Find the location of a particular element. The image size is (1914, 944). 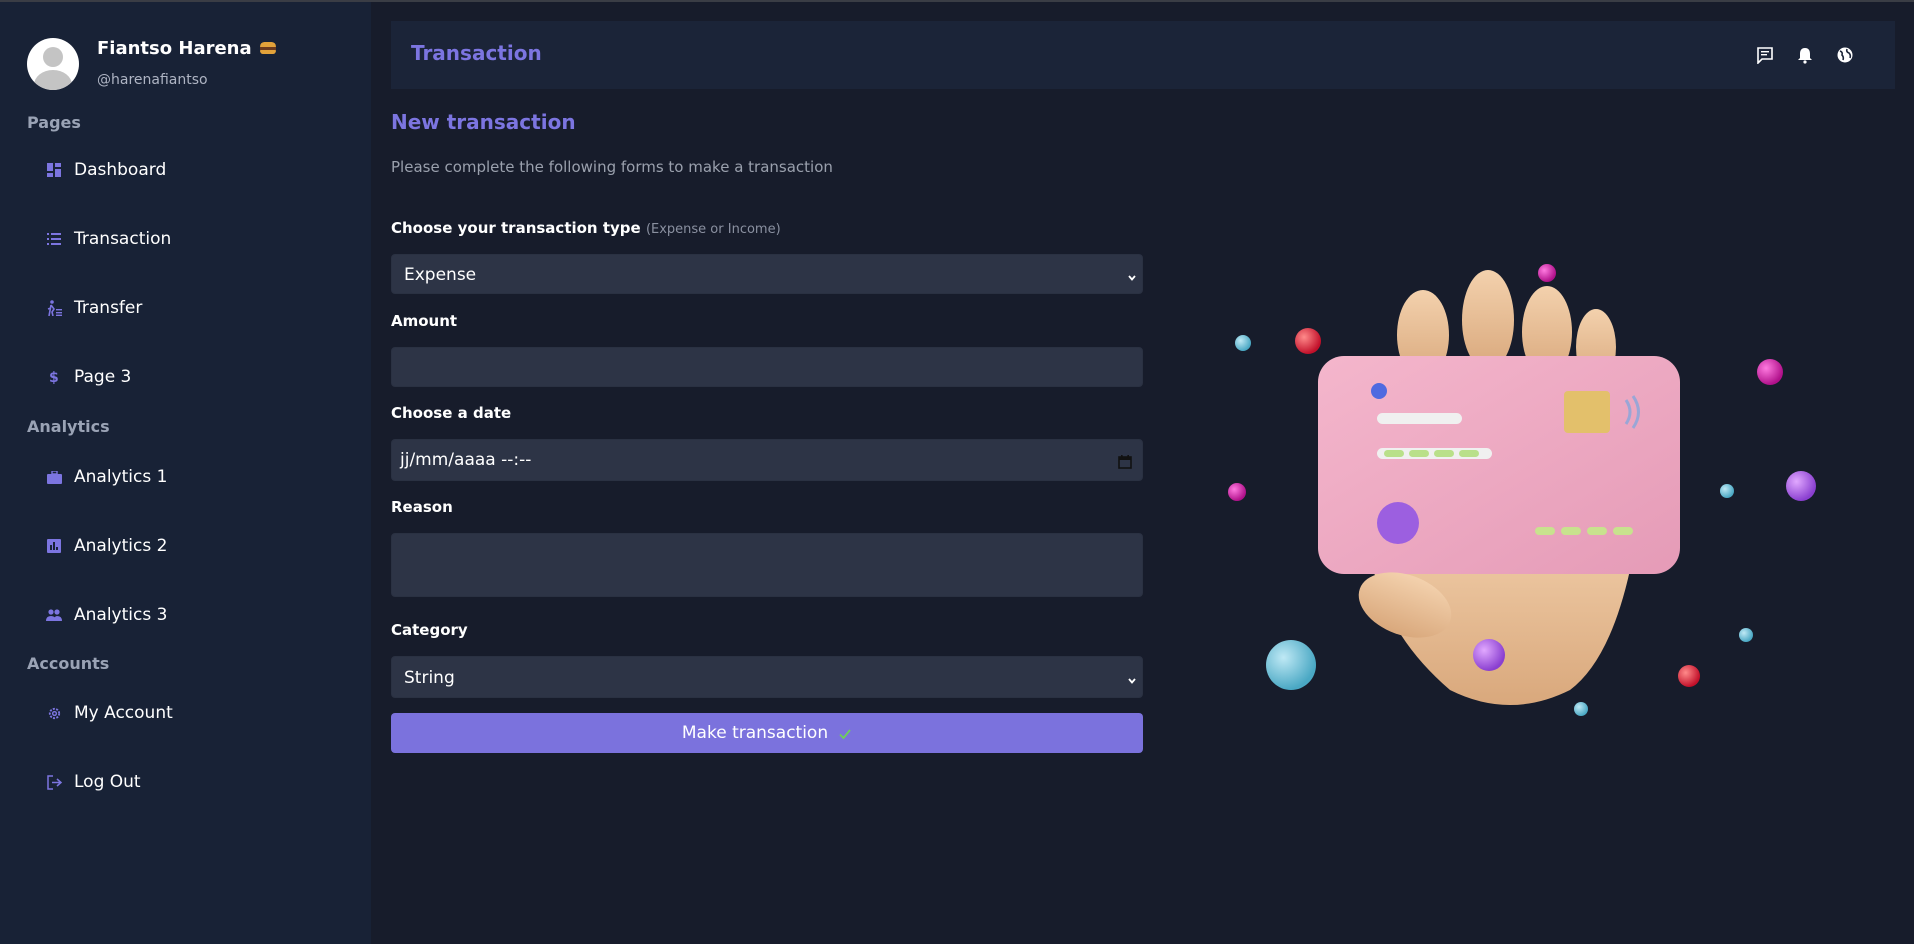

bar-chart-icon is located at coordinates (54, 546).